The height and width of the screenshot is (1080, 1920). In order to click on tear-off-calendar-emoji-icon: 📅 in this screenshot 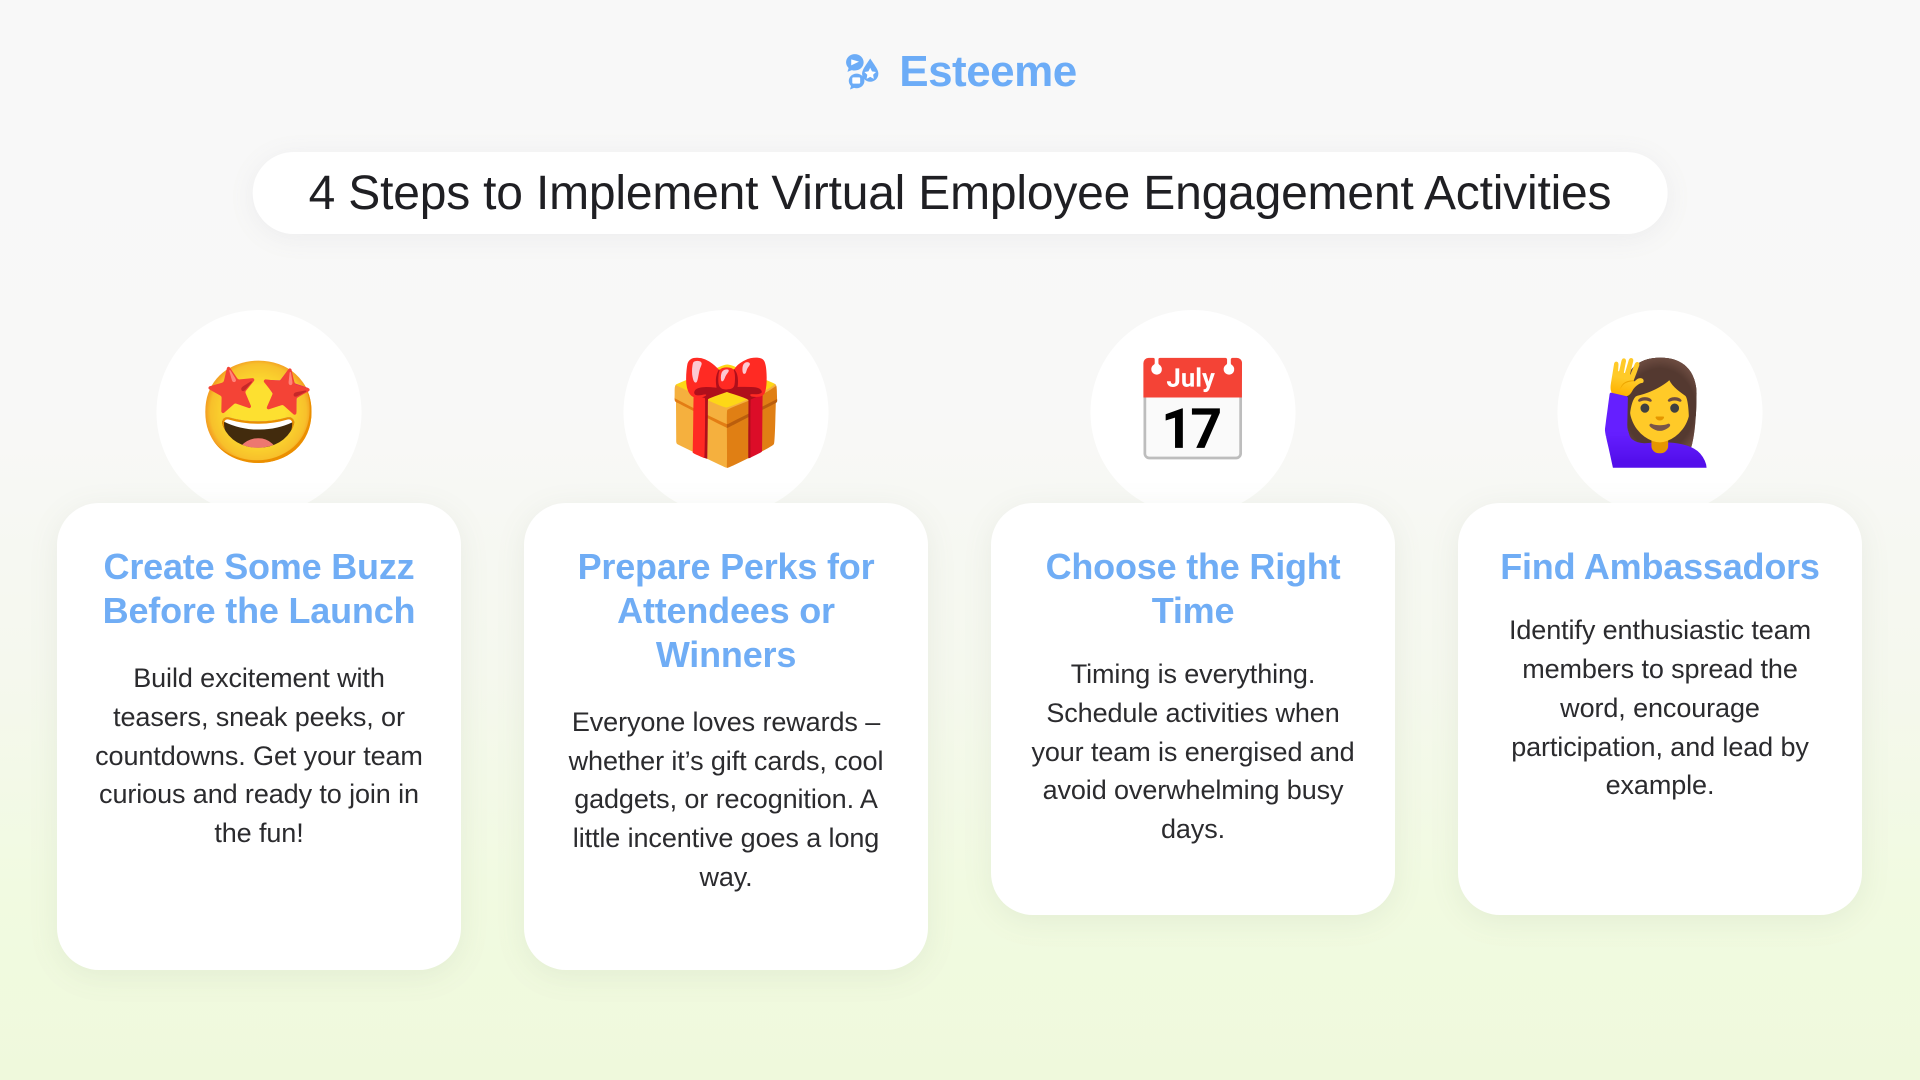, I will do `click(1193, 412)`.